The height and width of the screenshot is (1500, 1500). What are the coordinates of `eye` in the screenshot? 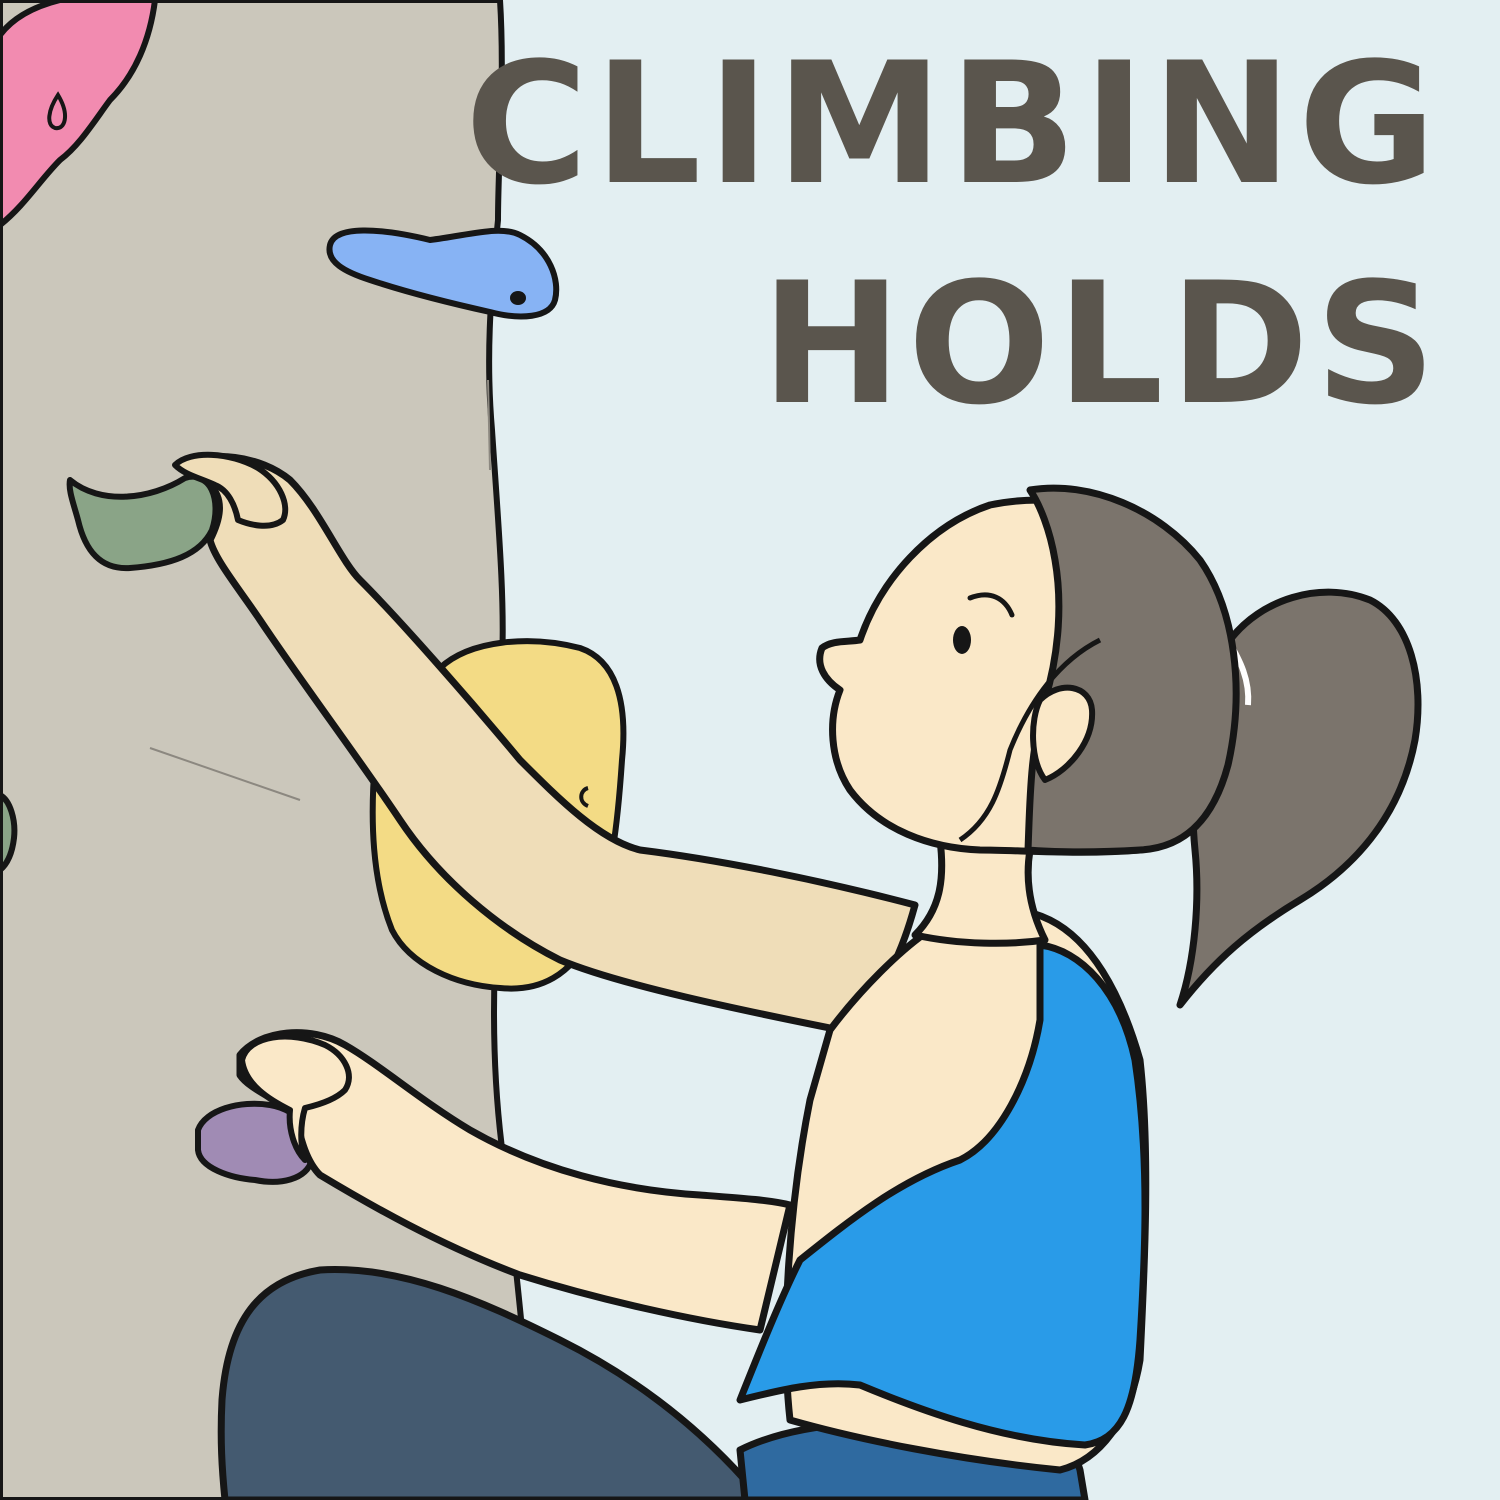 It's located at (962, 640).